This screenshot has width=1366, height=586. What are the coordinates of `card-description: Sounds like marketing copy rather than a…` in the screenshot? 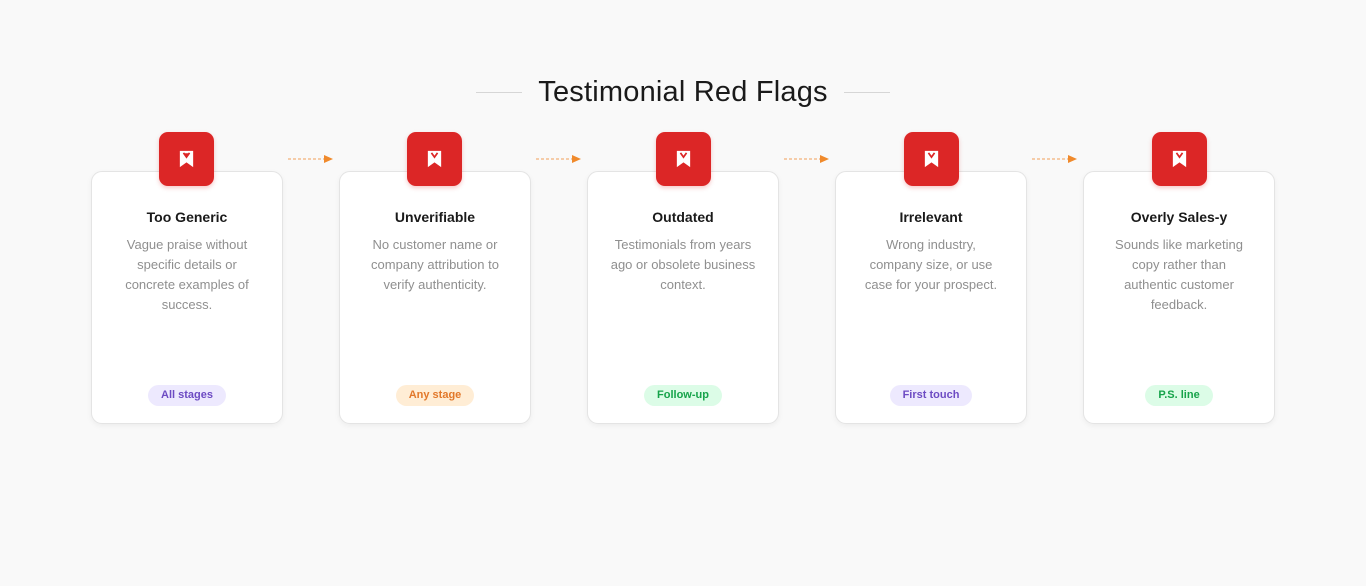 It's located at (1179, 274).